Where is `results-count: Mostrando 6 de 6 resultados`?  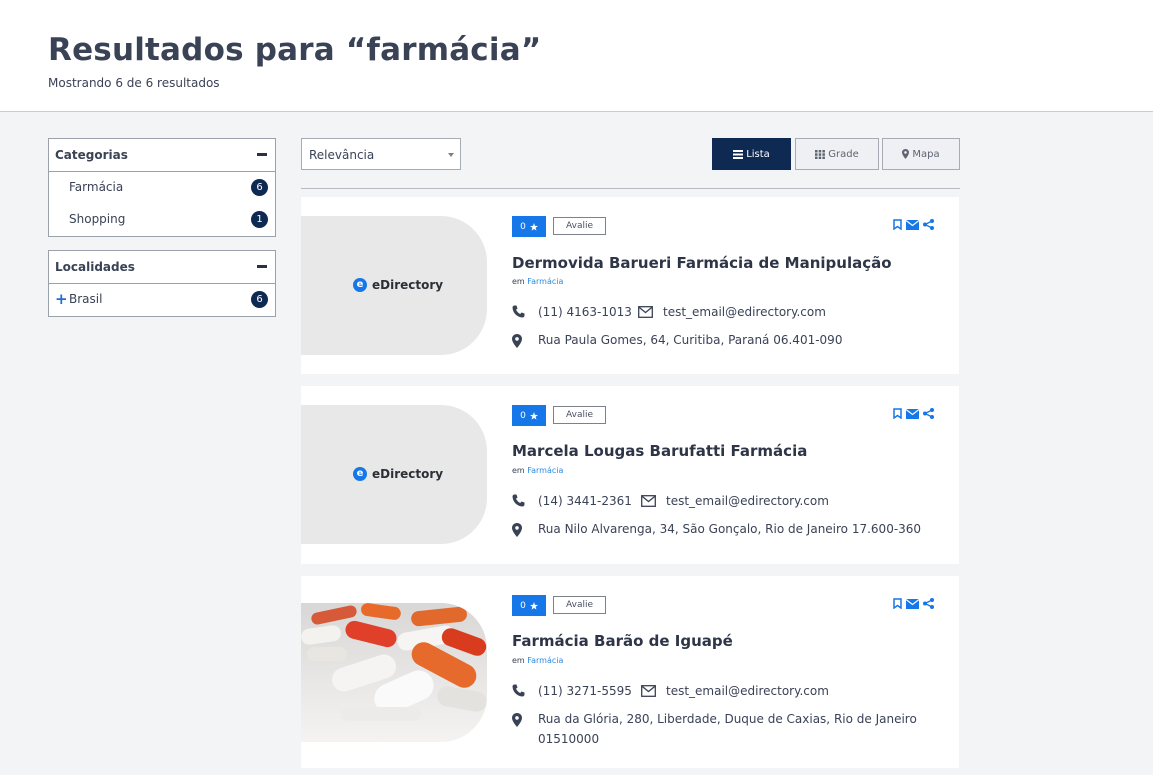
results-count: Mostrando 6 de 6 resultados is located at coordinates (134, 83).